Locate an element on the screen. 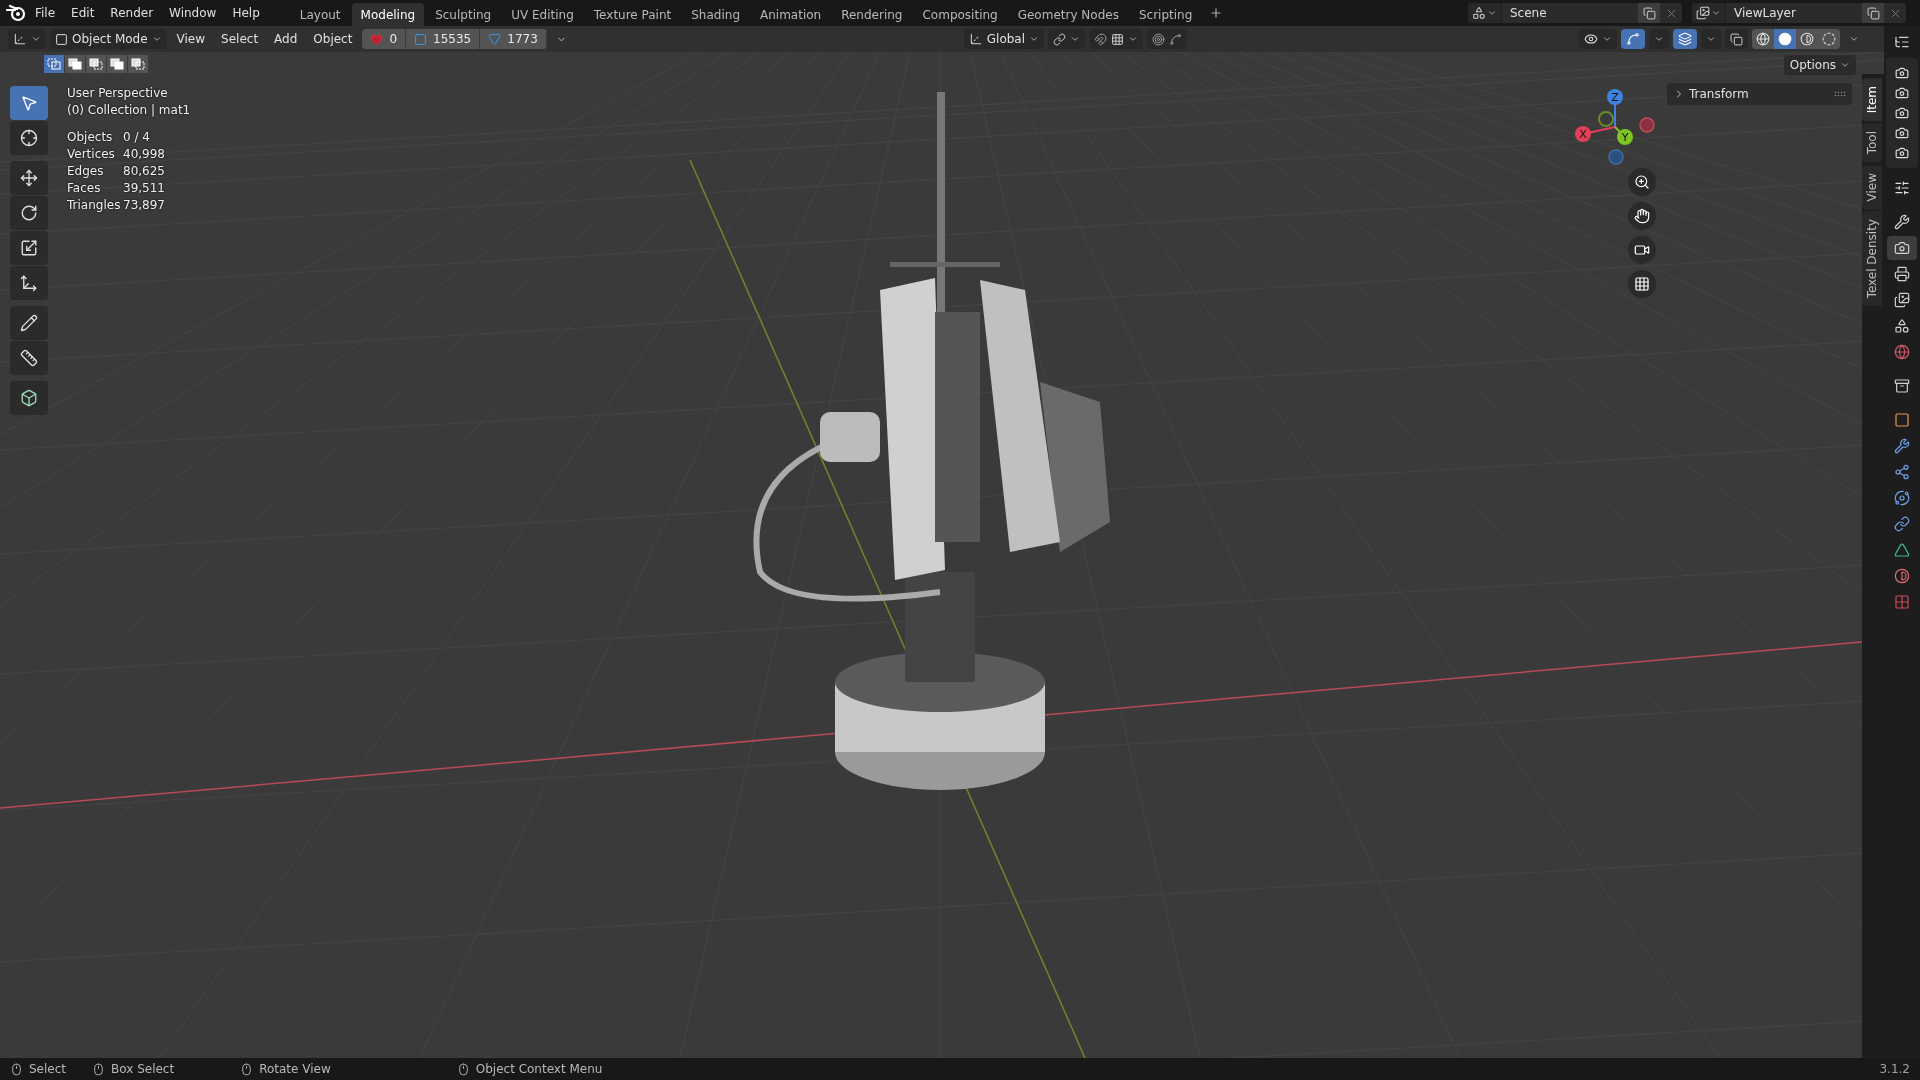 This screenshot has height=1080, width=1920. header-menu: Object is located at coordinates (333, 39).